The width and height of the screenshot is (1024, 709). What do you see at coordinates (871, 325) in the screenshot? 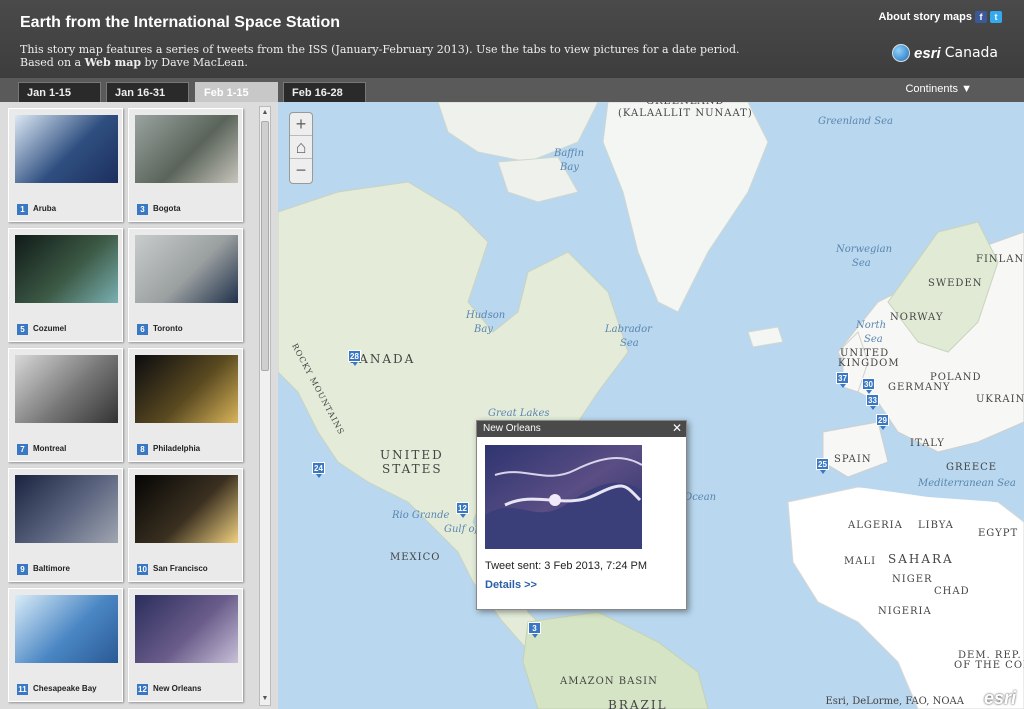
I see `label-north: North` at bounding box center [871, 325].